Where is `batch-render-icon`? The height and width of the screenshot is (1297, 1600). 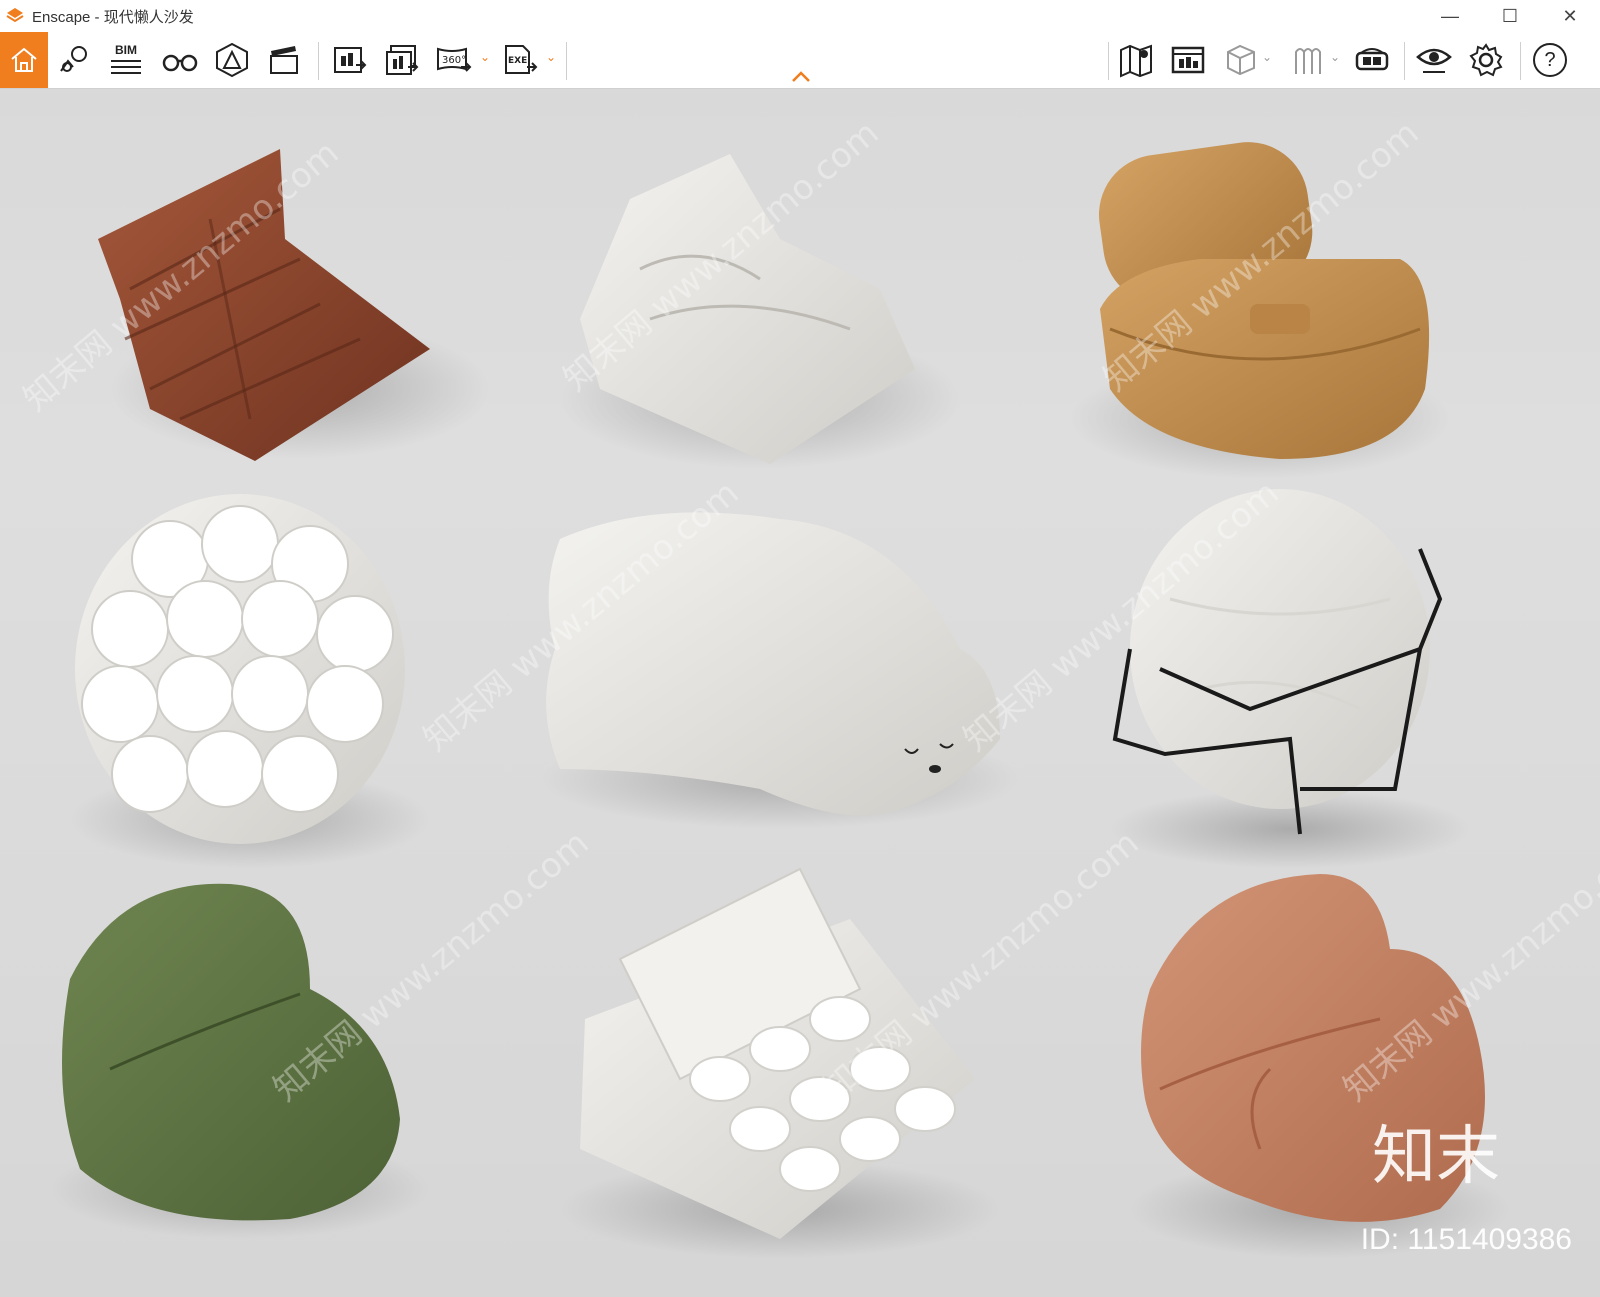
batch-render-icon is located at coordinates (402, 60).